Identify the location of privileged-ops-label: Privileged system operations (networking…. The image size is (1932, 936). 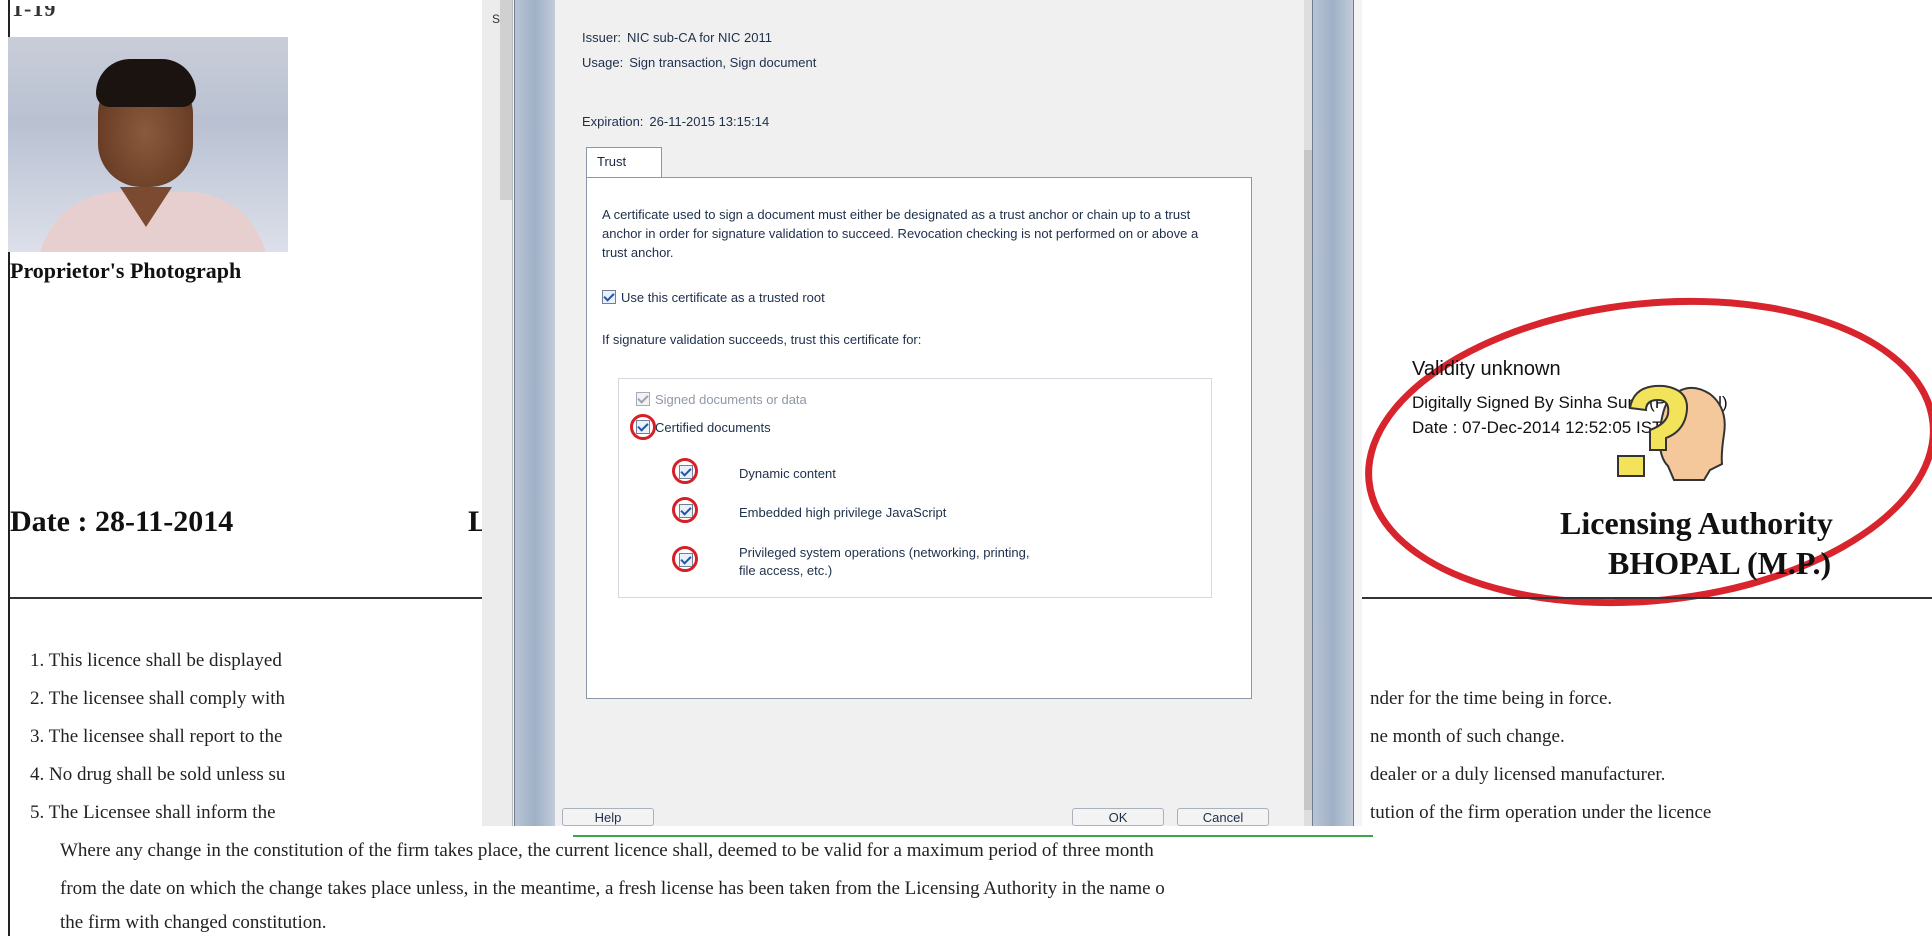
(884, 561).